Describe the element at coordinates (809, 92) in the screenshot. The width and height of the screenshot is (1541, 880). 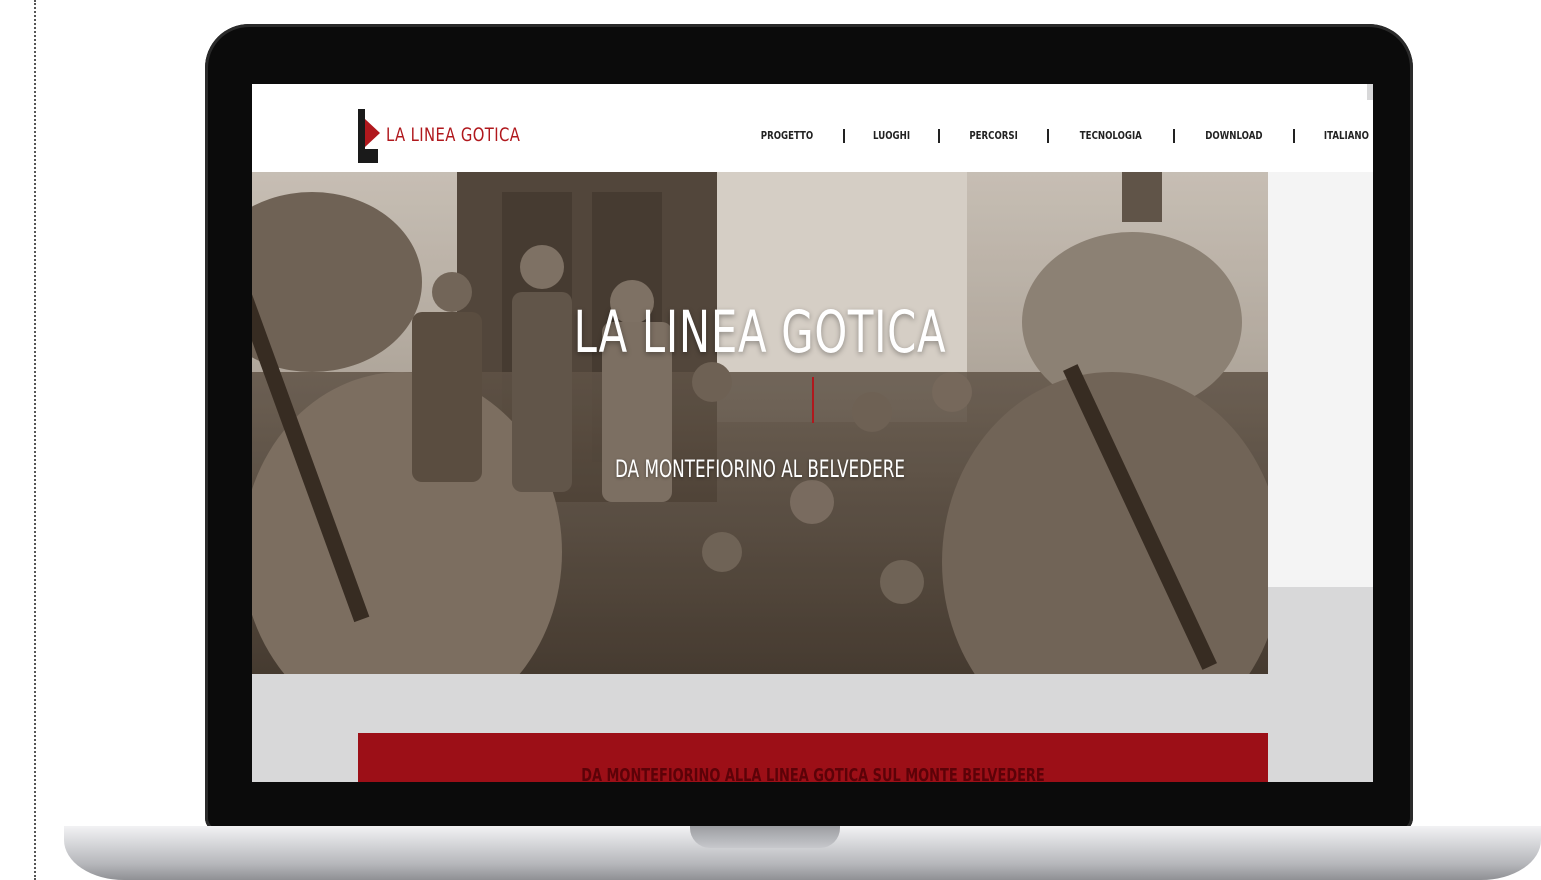
I see `browser-top-strip` at that location.